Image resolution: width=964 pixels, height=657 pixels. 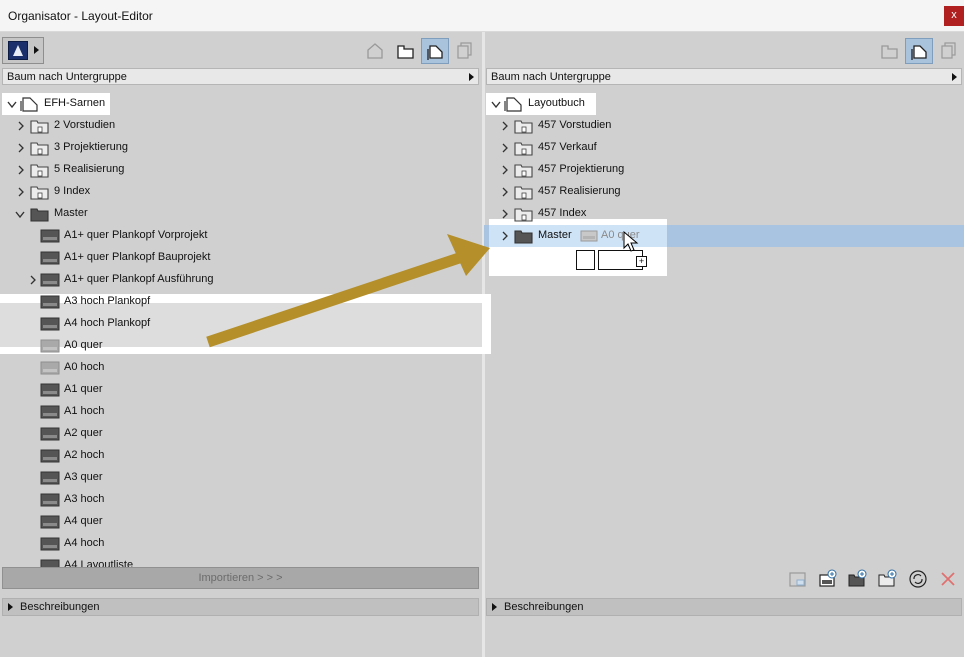 What do you see at coordinates (482, 16) in the screenshot?
I see `title-bar: Organisator - Layout-Editor x` at bounding box center [482, 16].